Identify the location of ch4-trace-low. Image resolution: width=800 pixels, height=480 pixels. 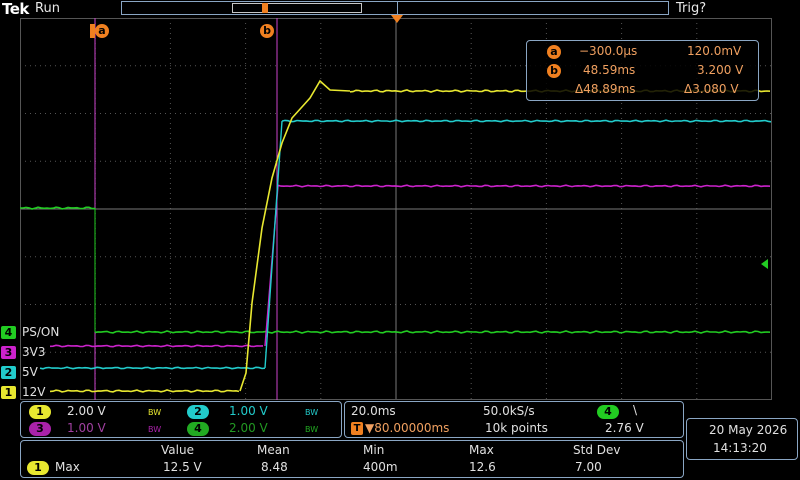
(432, 332).